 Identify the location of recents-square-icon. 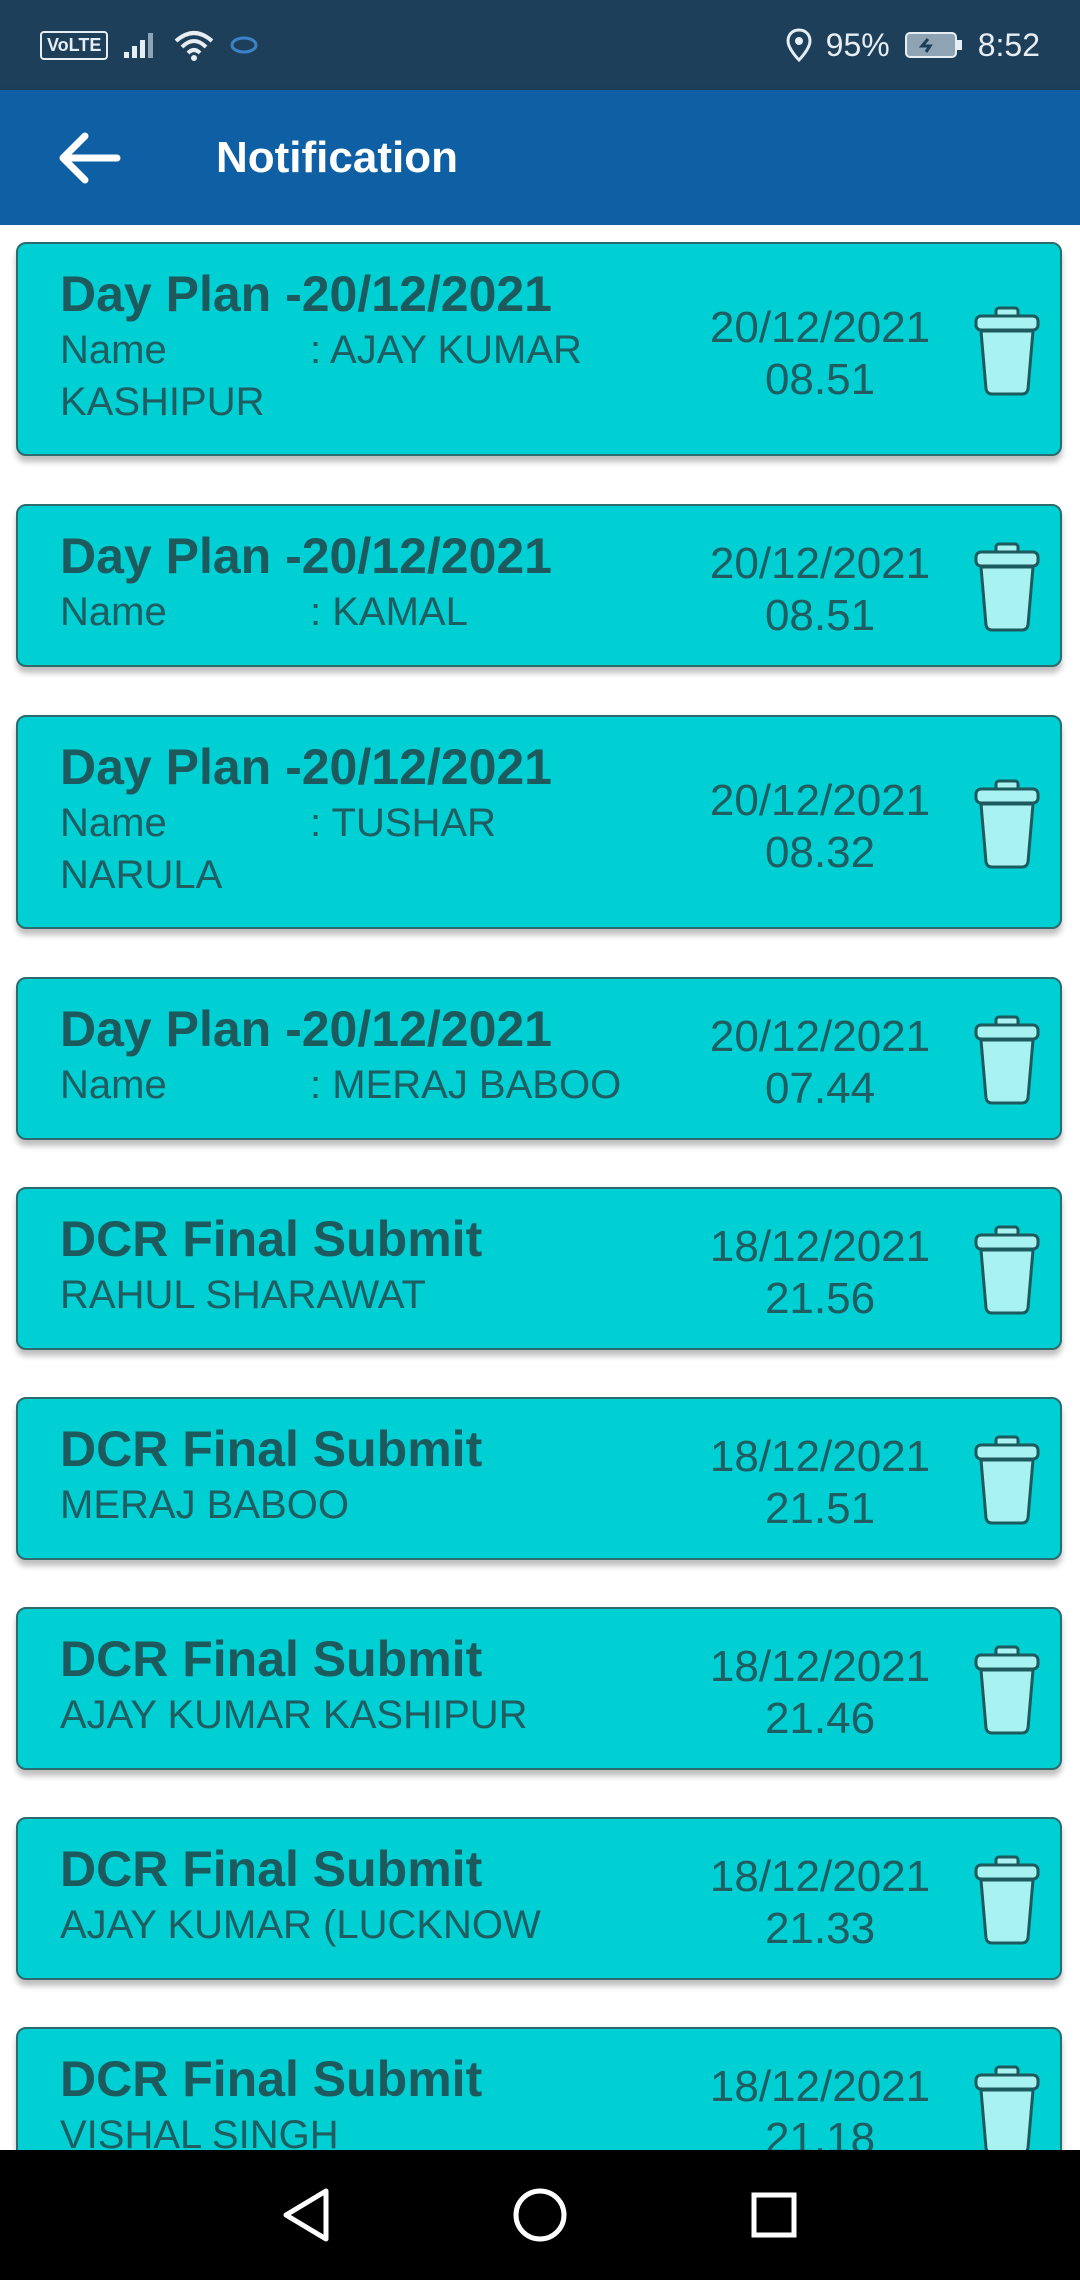
(774, 2215).